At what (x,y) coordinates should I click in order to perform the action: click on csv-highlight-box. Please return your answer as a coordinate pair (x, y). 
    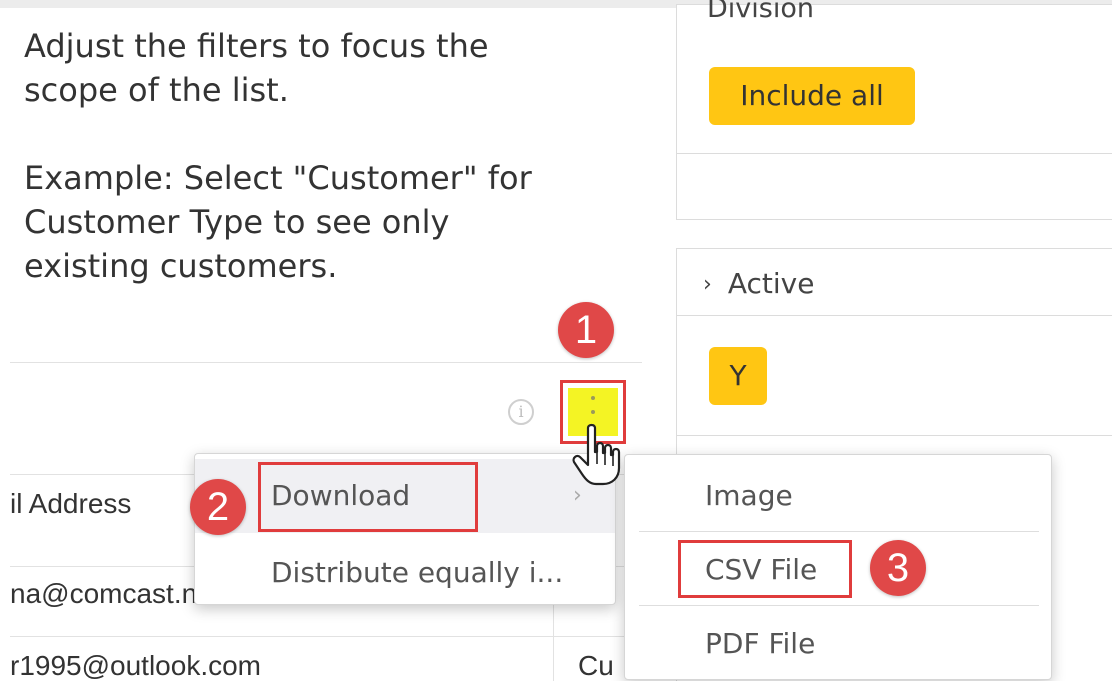
    Looking at the image, I should click on (765, 569).